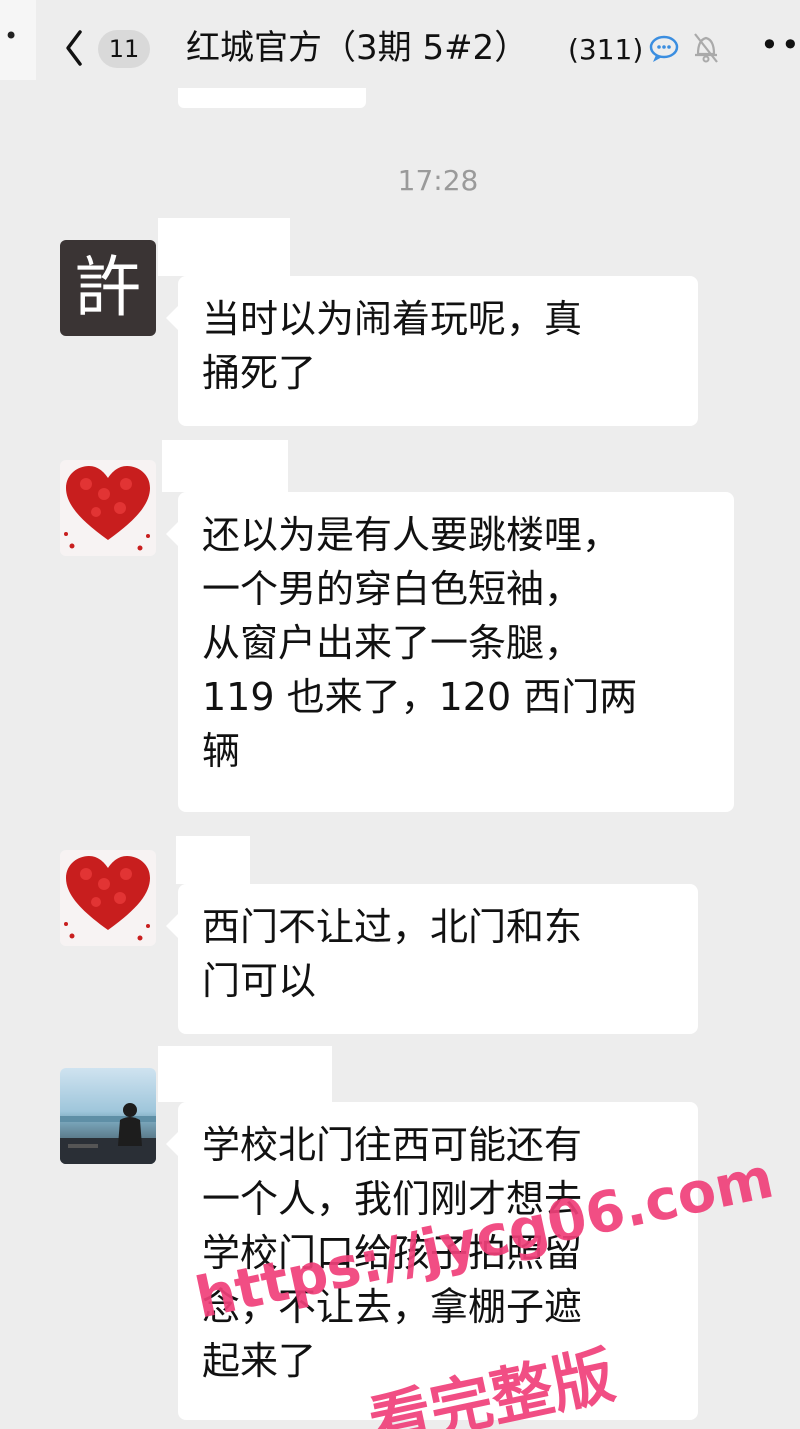  Describe the element at coordinates (124, 49) in the screenshot. I see `unread-count-badge: 11` at that location.